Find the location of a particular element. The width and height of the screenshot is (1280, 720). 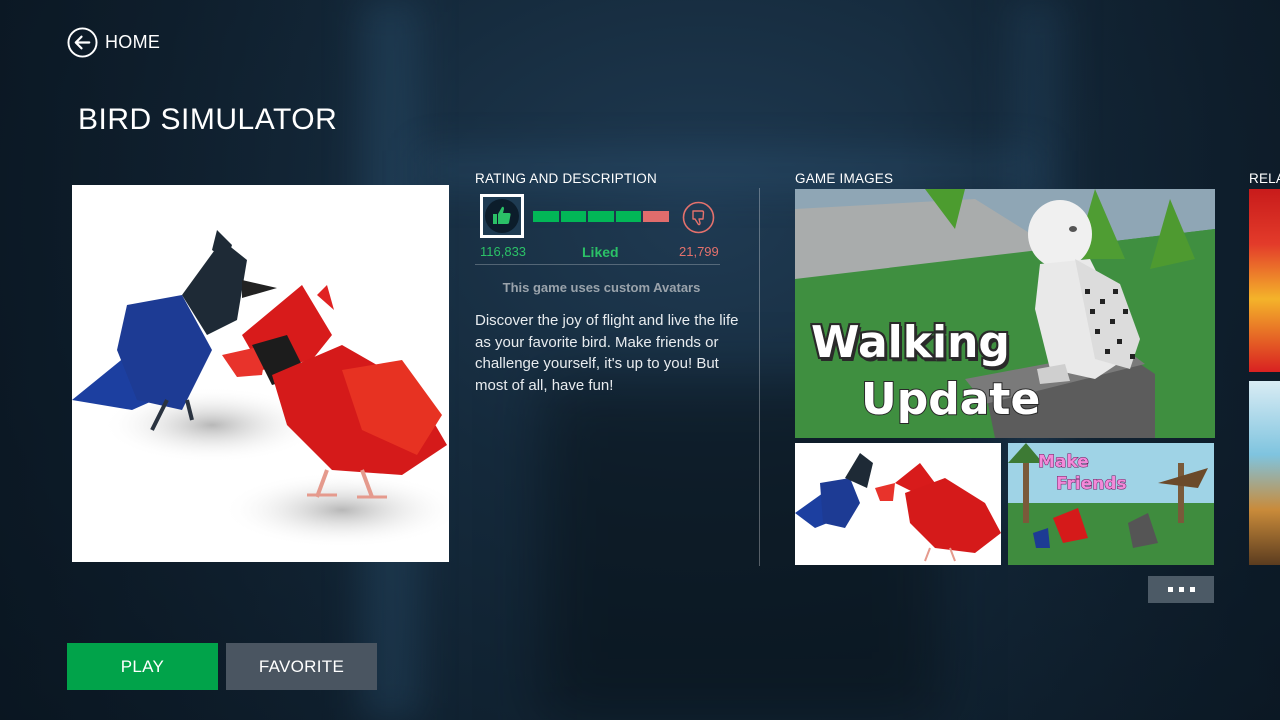

overlay-text-make: Make is located at coordinates (1063, 462).